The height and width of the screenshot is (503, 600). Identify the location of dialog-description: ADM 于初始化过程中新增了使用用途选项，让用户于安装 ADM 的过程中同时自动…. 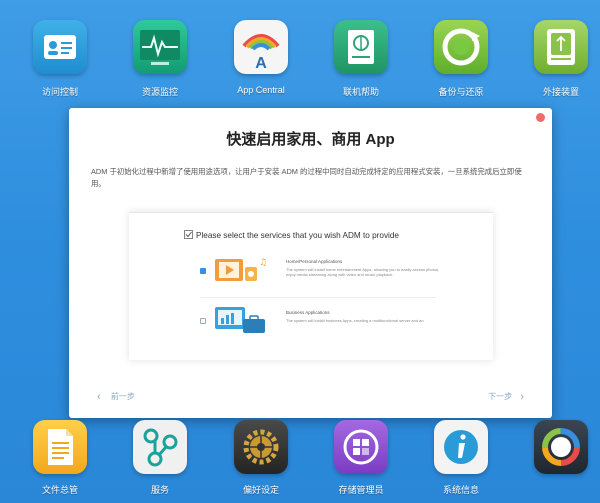
(306, 177).